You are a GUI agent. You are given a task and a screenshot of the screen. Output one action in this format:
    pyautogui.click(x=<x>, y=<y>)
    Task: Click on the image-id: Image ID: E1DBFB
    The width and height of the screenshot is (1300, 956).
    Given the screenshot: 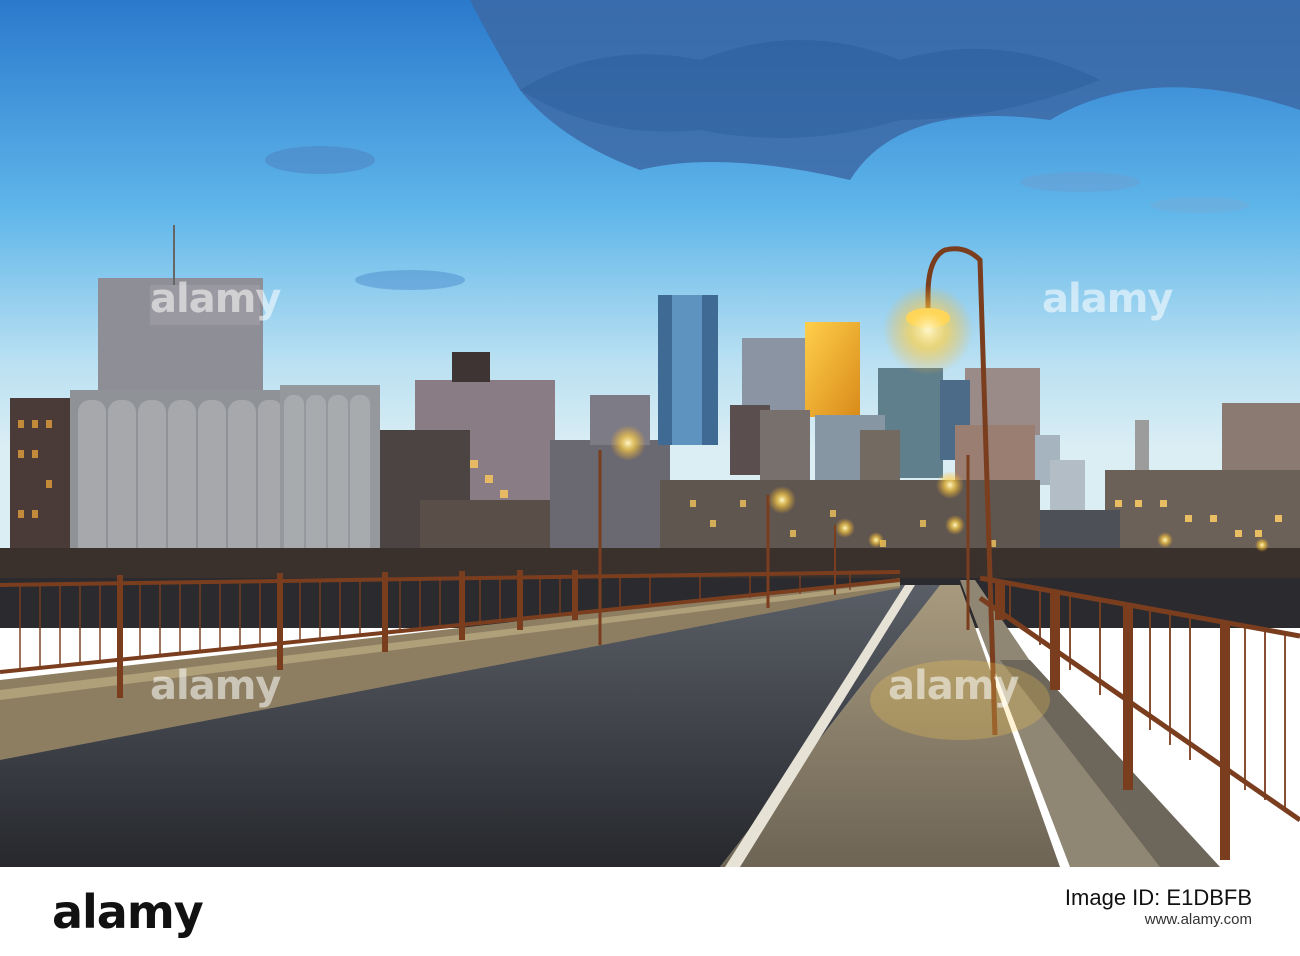 What is the action you would take?
    pyautogui.click(x=1158, y=897)
    